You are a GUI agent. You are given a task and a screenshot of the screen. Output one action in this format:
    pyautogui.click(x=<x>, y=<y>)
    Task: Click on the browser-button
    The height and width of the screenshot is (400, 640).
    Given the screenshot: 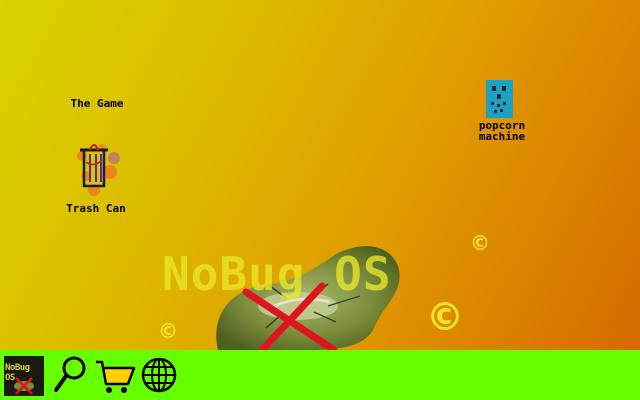 What is the action you would take?
    pyautogui.click(x=159, y=375)
    